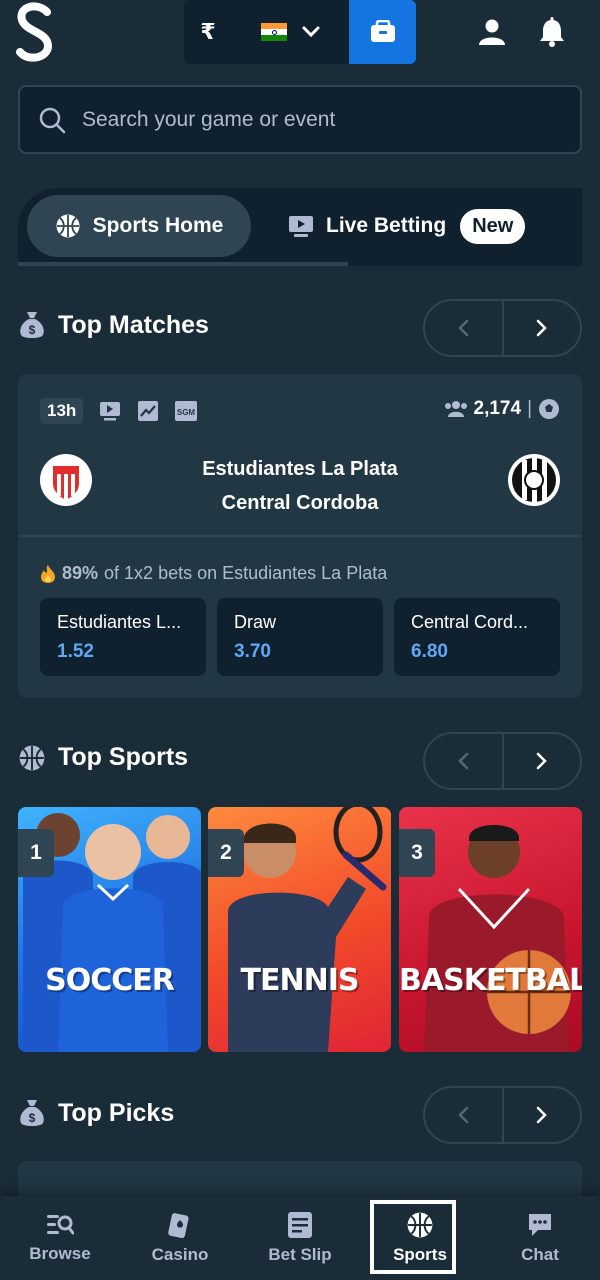 The image size is (600, 1280). Describe the element at coordinates (60, 1225) in the screenshot. I see `browse-icon` at that location.